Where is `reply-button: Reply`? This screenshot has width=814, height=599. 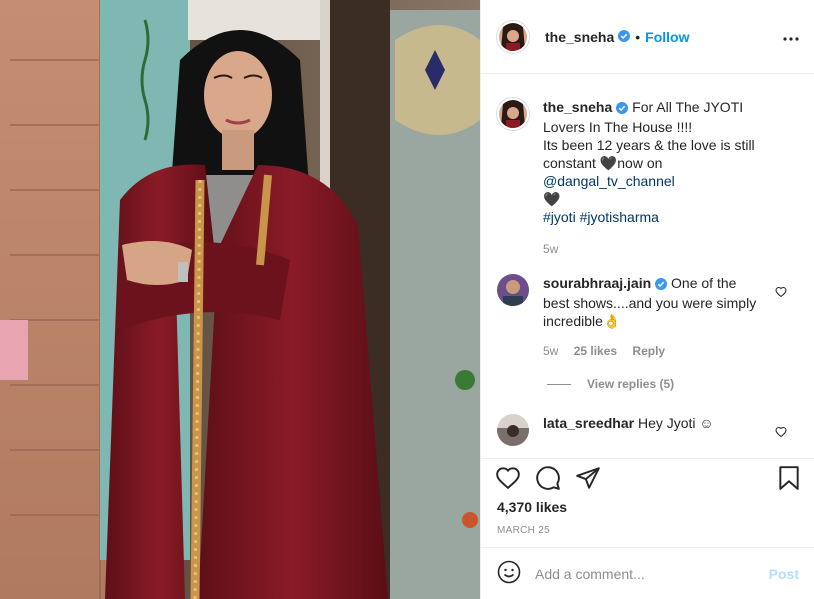
reply-button: Reply is located at coordinates (648, 351).